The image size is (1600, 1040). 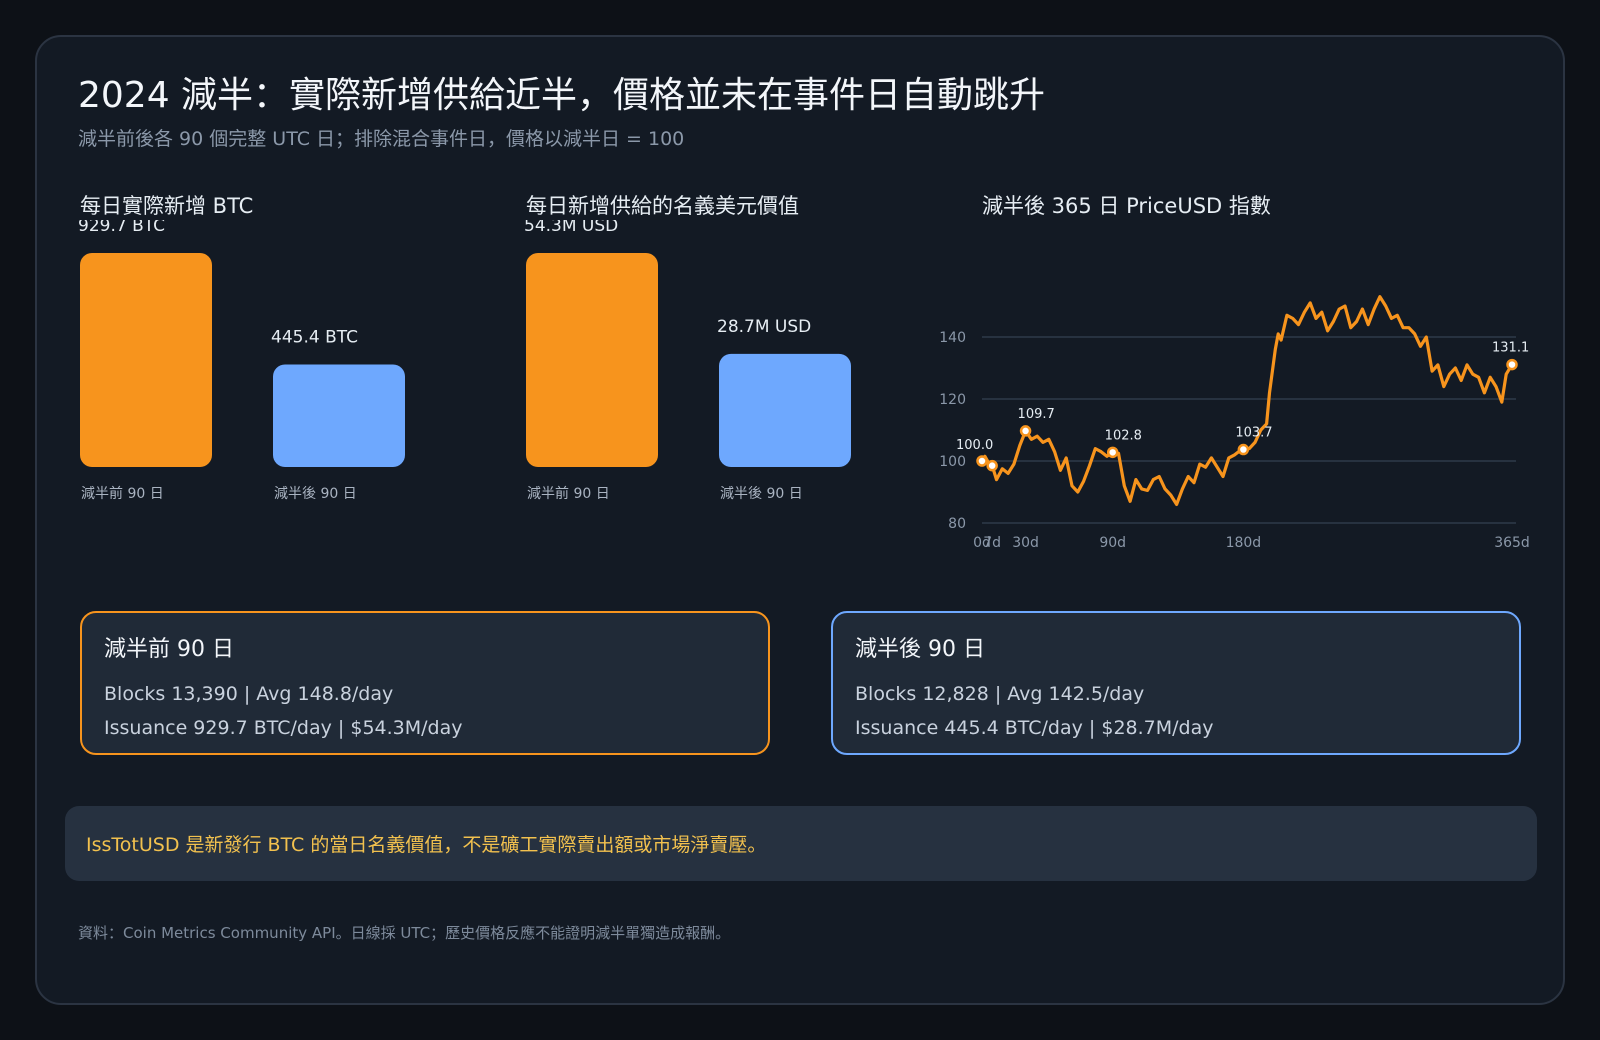 I want to click on x-tick-30d: 30d, so click(x=1025, y=543).